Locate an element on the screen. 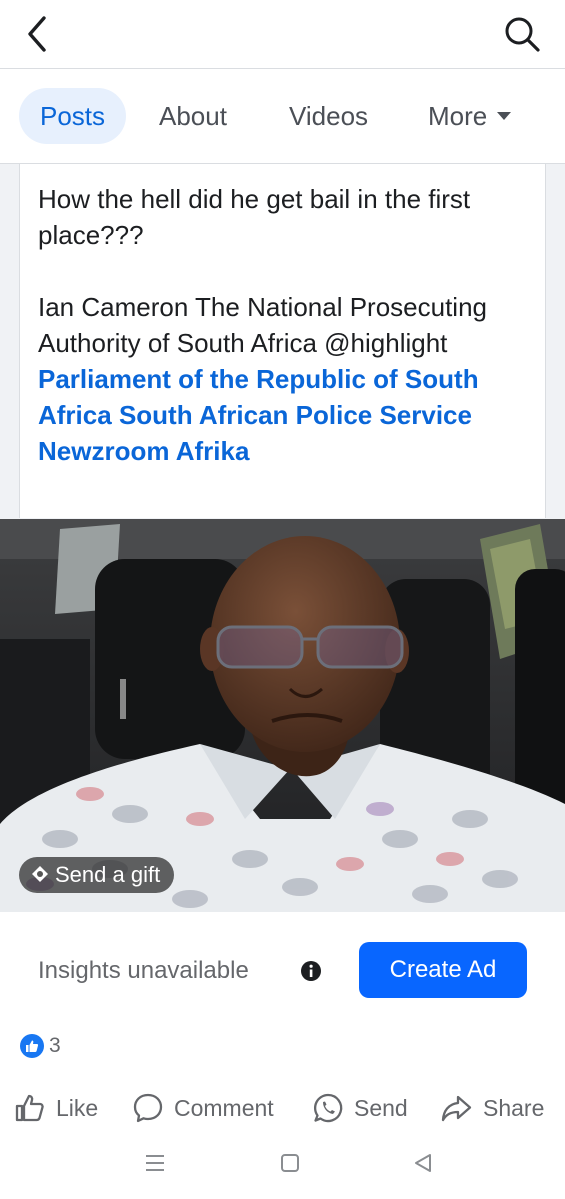  system-navigation-bar is located at coordinates (282, 1166).